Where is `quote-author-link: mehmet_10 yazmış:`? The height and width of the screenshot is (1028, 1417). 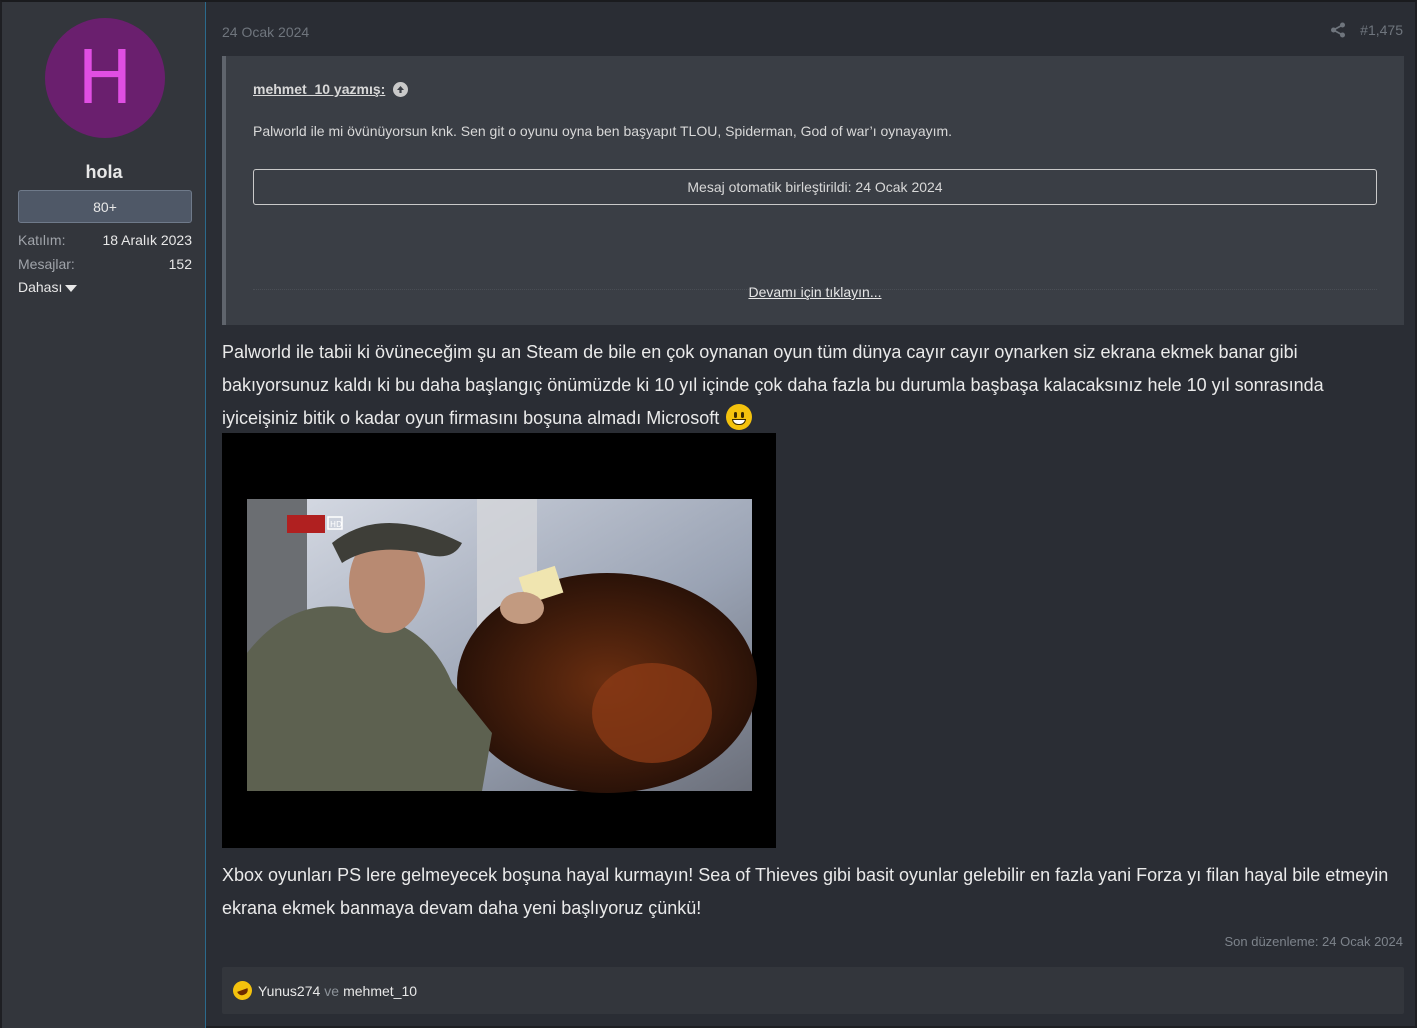
quote-author-link: mehmet_10 yazmış: is located at coordinates (331, 89).